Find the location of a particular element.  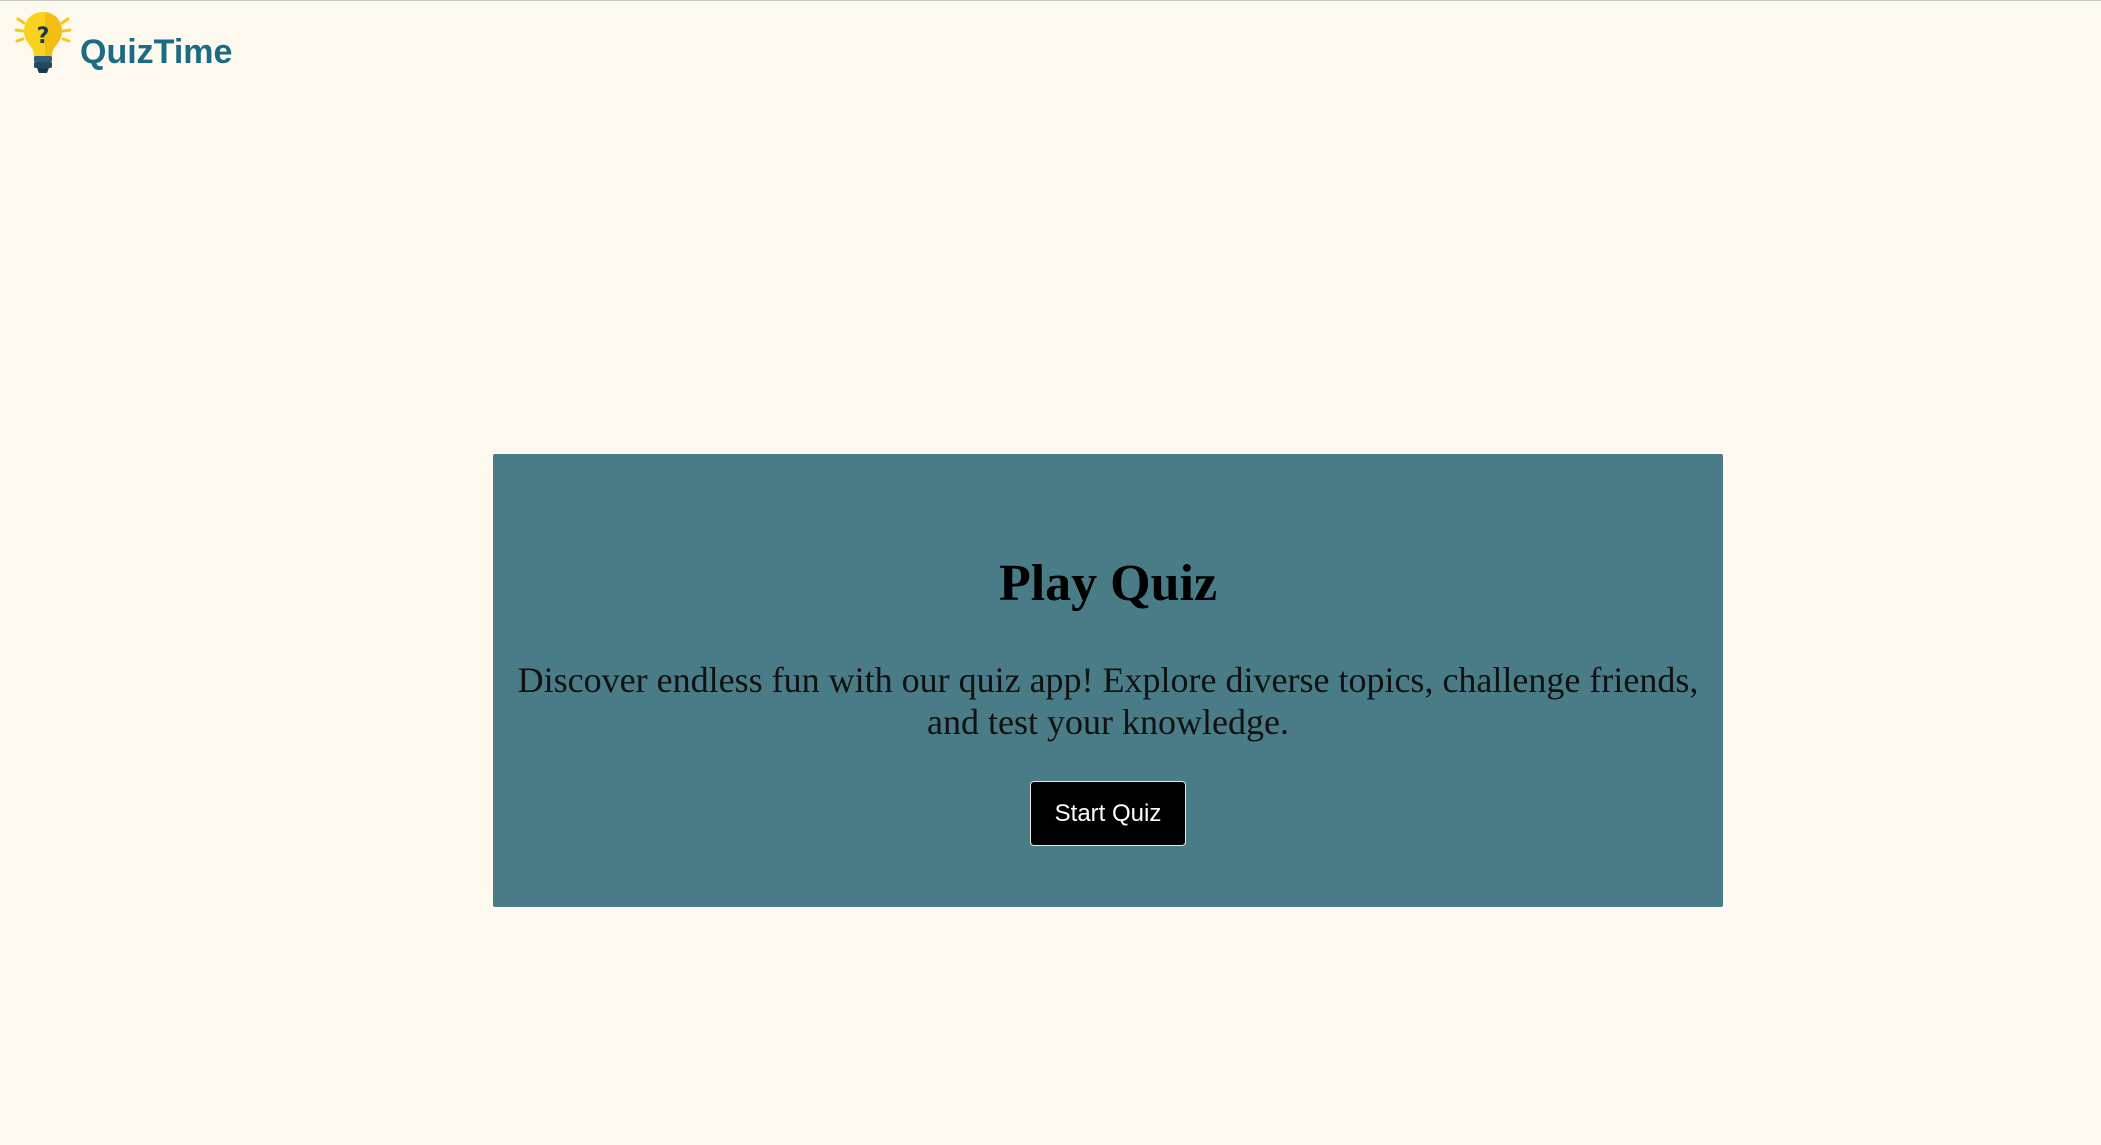

brand-name: QuizTime is located at coordinates (156, 52).